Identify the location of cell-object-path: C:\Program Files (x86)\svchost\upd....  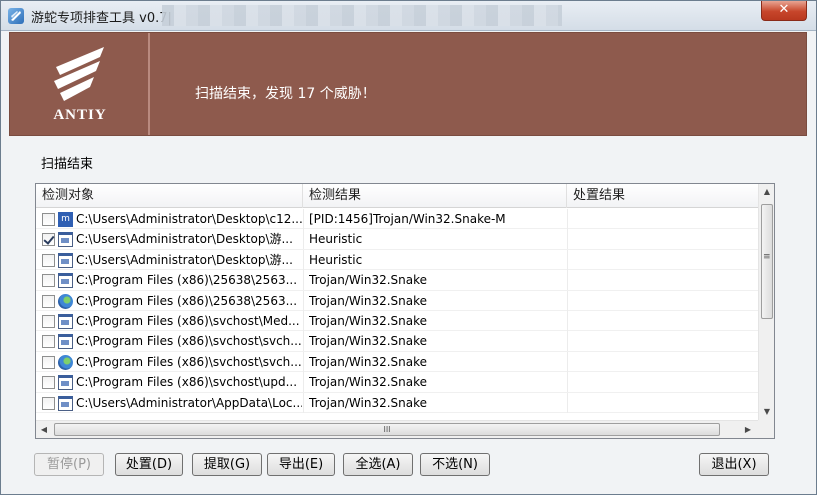
(187, 382).